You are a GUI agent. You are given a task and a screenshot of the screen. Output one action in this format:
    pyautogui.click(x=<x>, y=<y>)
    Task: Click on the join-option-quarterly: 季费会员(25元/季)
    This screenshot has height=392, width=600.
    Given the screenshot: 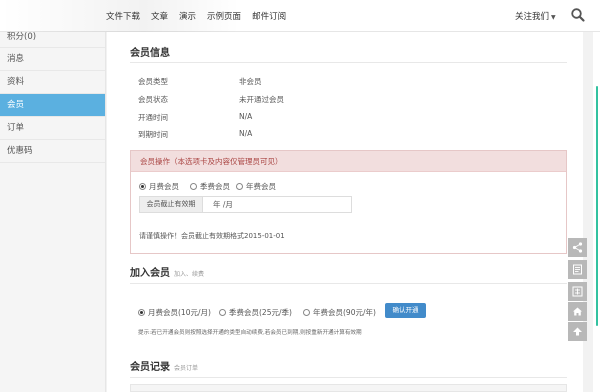 What is the action you would take?
    pyautogui.click(x=255, y=312)
    